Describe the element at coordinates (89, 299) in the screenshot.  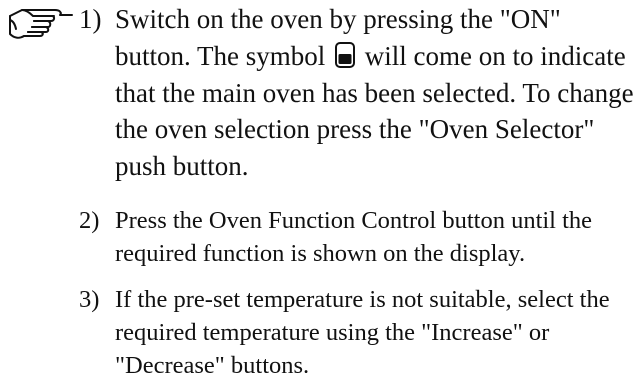
I see `step-number: 3)` at that location.